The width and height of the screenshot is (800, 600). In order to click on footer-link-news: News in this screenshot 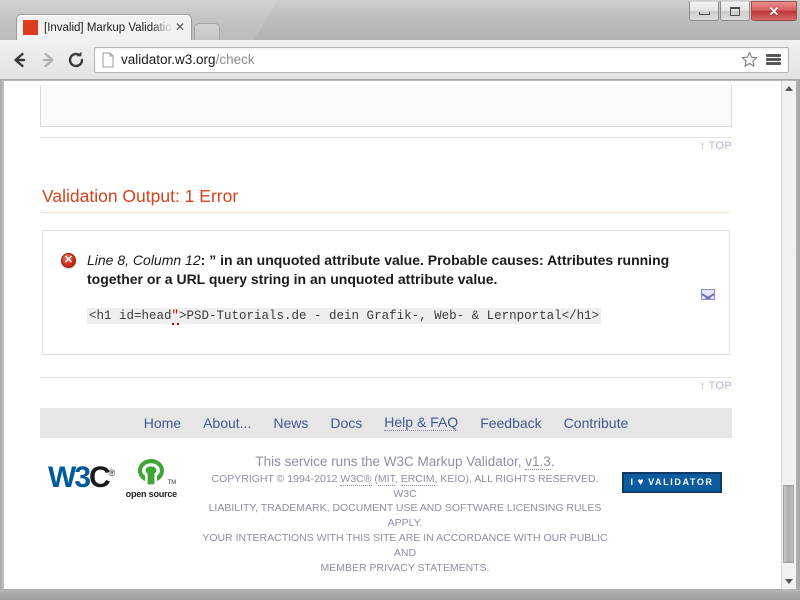, I will do `click(290, 423)`.